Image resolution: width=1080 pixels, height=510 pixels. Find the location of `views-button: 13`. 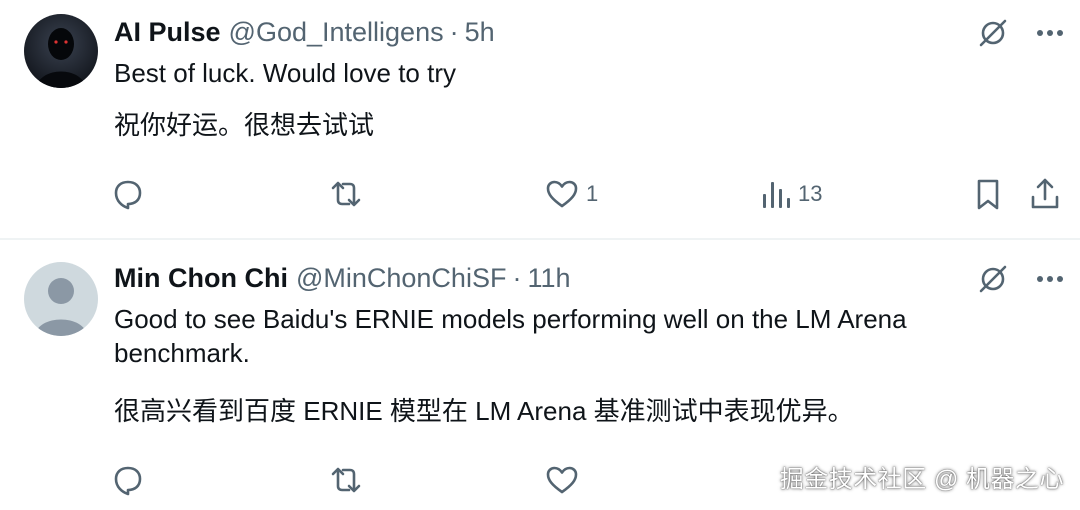

views-button: 13 is located at coordinates (791, 194).